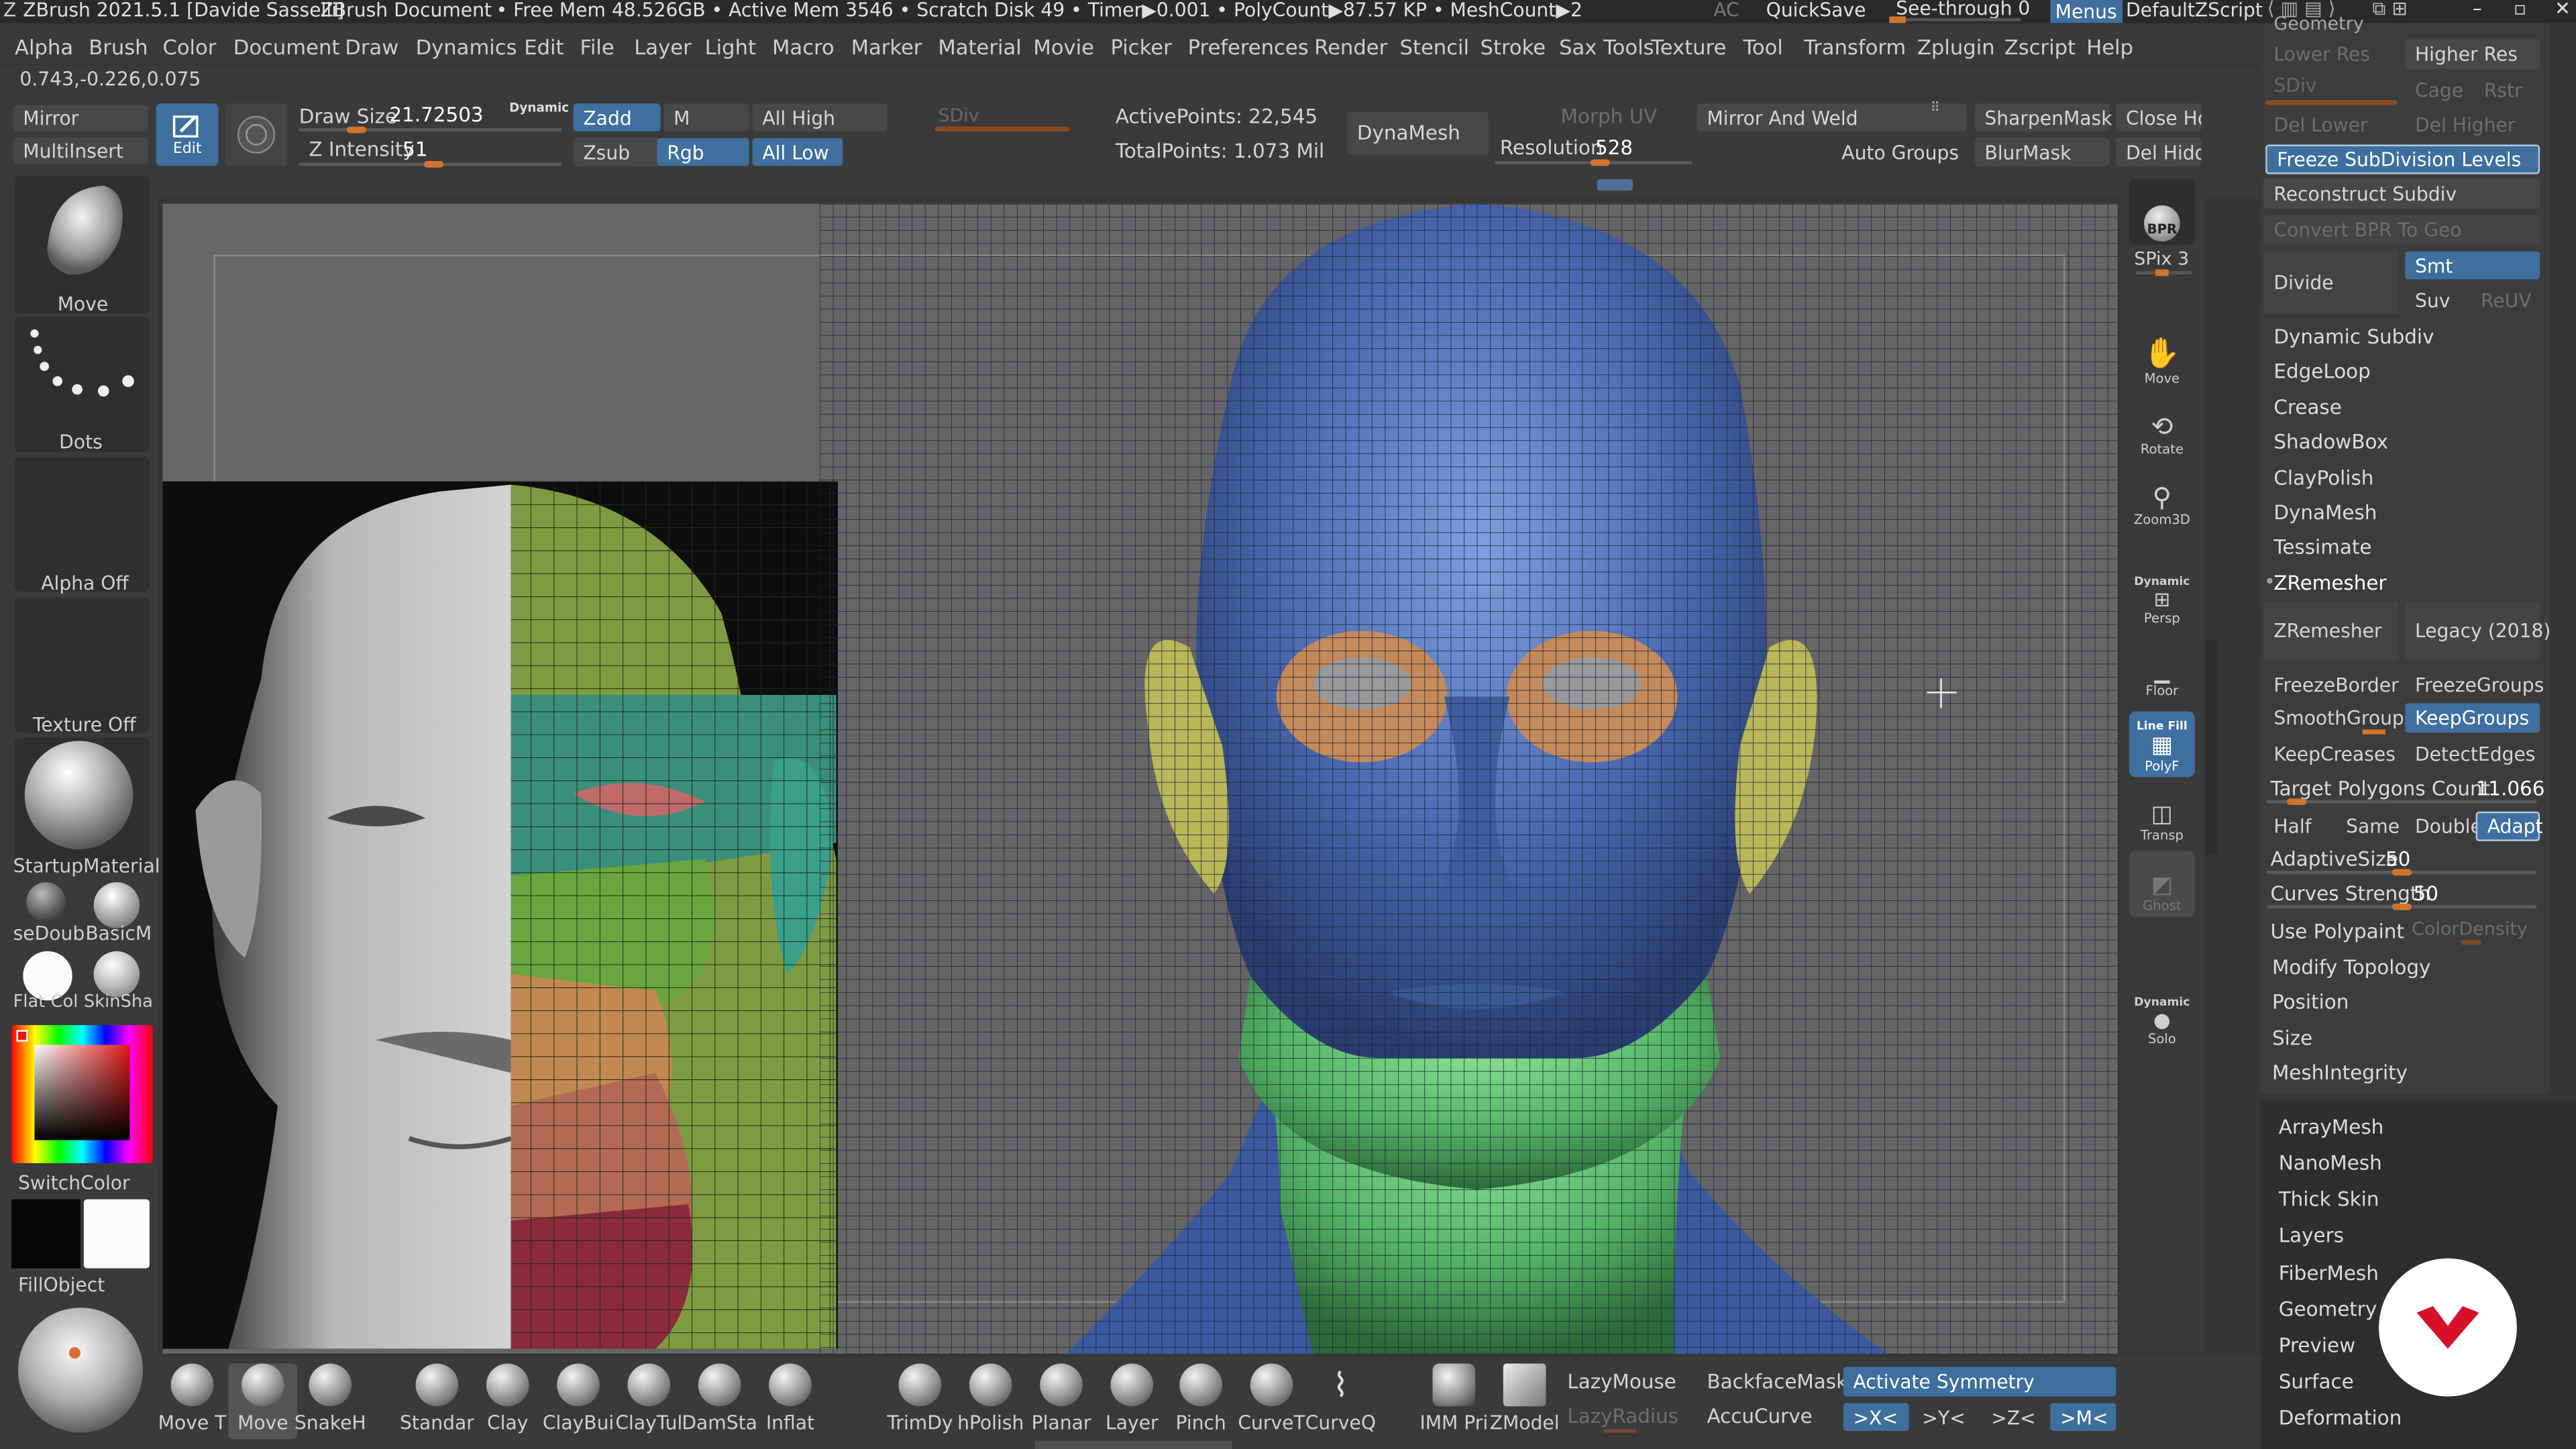 The width and height of the screenshot is (2576, 1449). What do you see at coordinates (433, 164) in the screenshot?
I see `z-intensity-knob` at bounding box center [433, 164].